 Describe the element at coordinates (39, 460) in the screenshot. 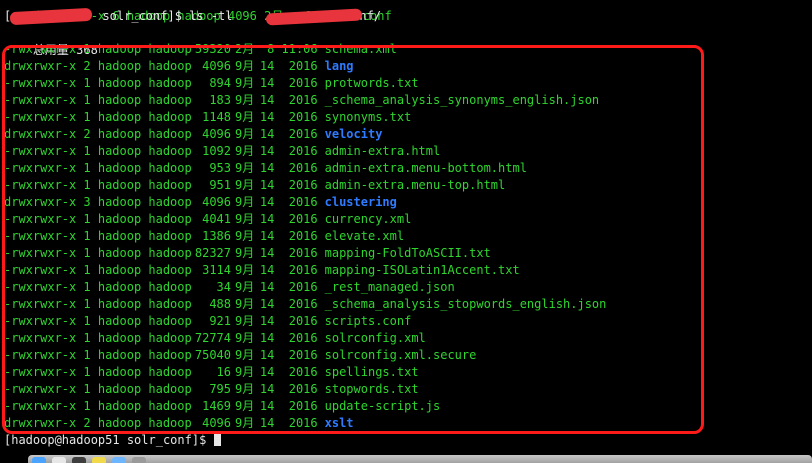

I see `finder-icon` at that location.